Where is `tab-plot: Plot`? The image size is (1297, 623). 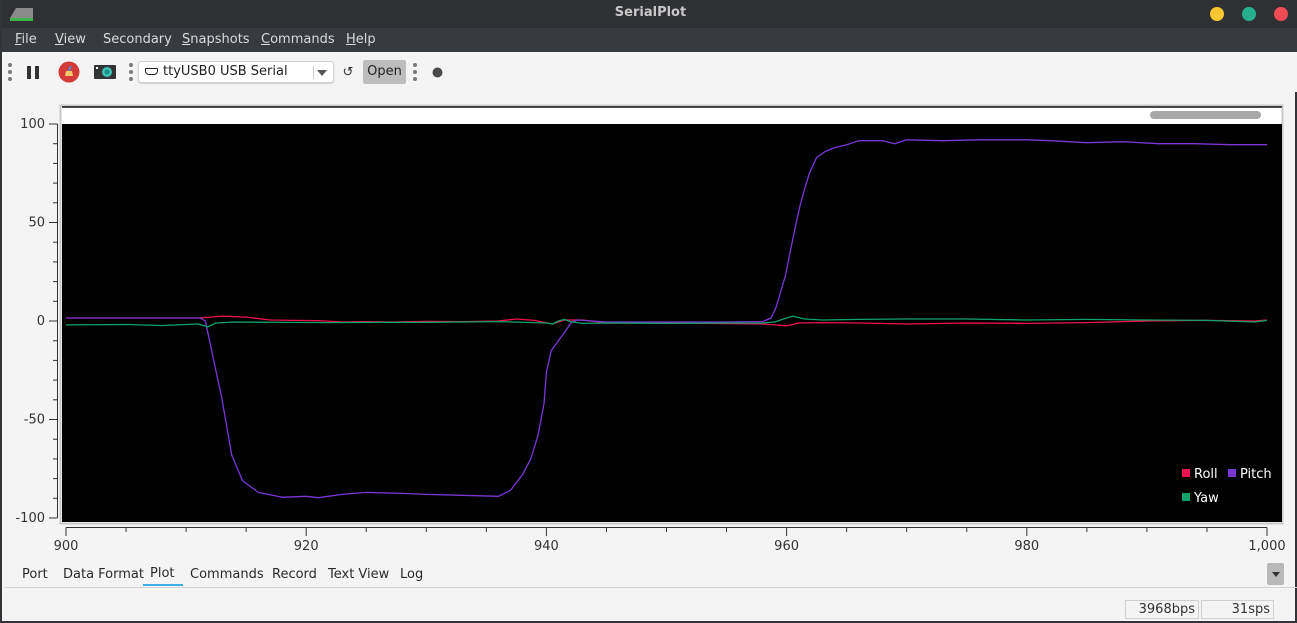 tab-plot: Plot is located at coordinates (163, 576).